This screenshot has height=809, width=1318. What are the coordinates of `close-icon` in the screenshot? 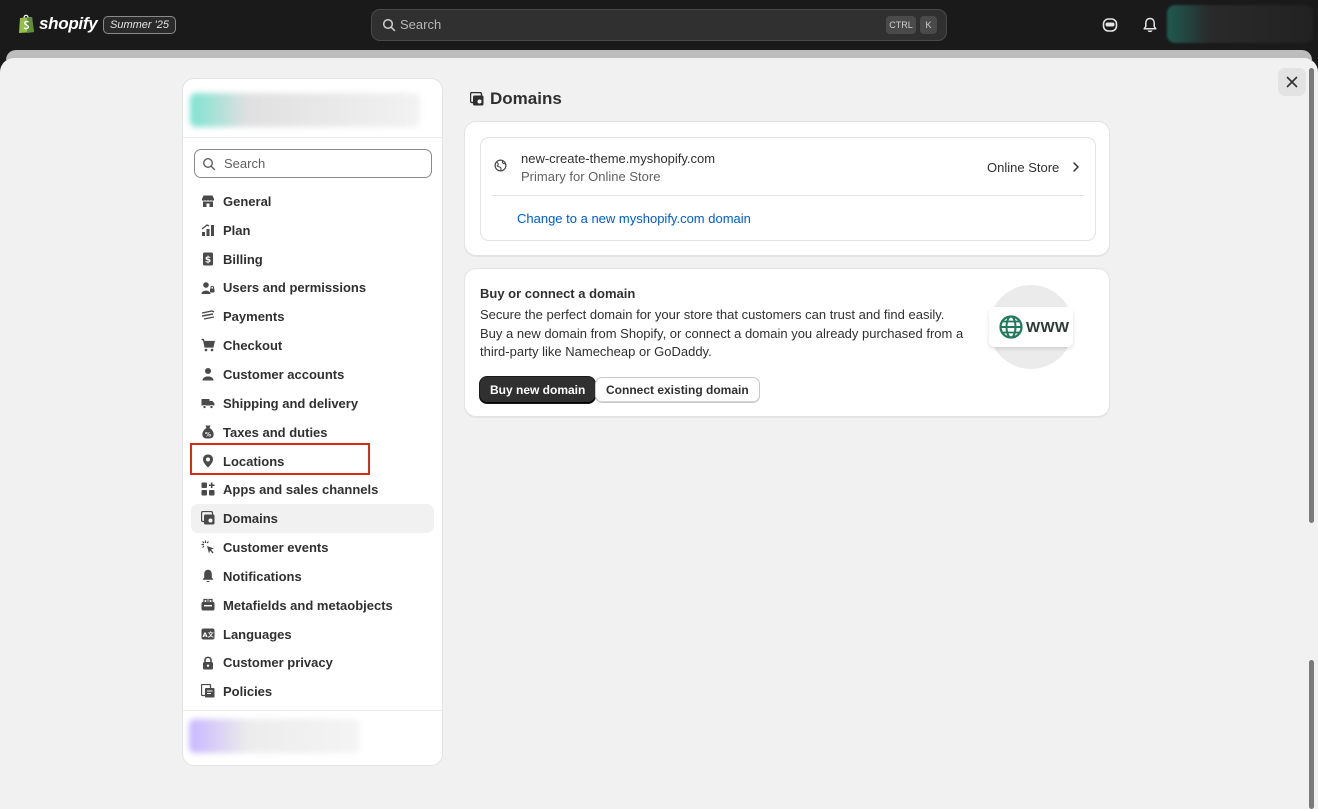 It's located at (1292, 82).